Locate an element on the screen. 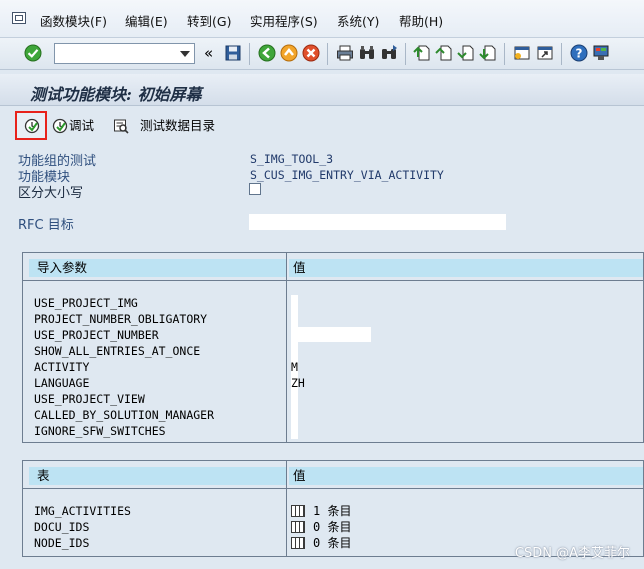 This screenshot has width=644, height=569. menu-edit: 编辑(E) is located at coordinates (146, 22).